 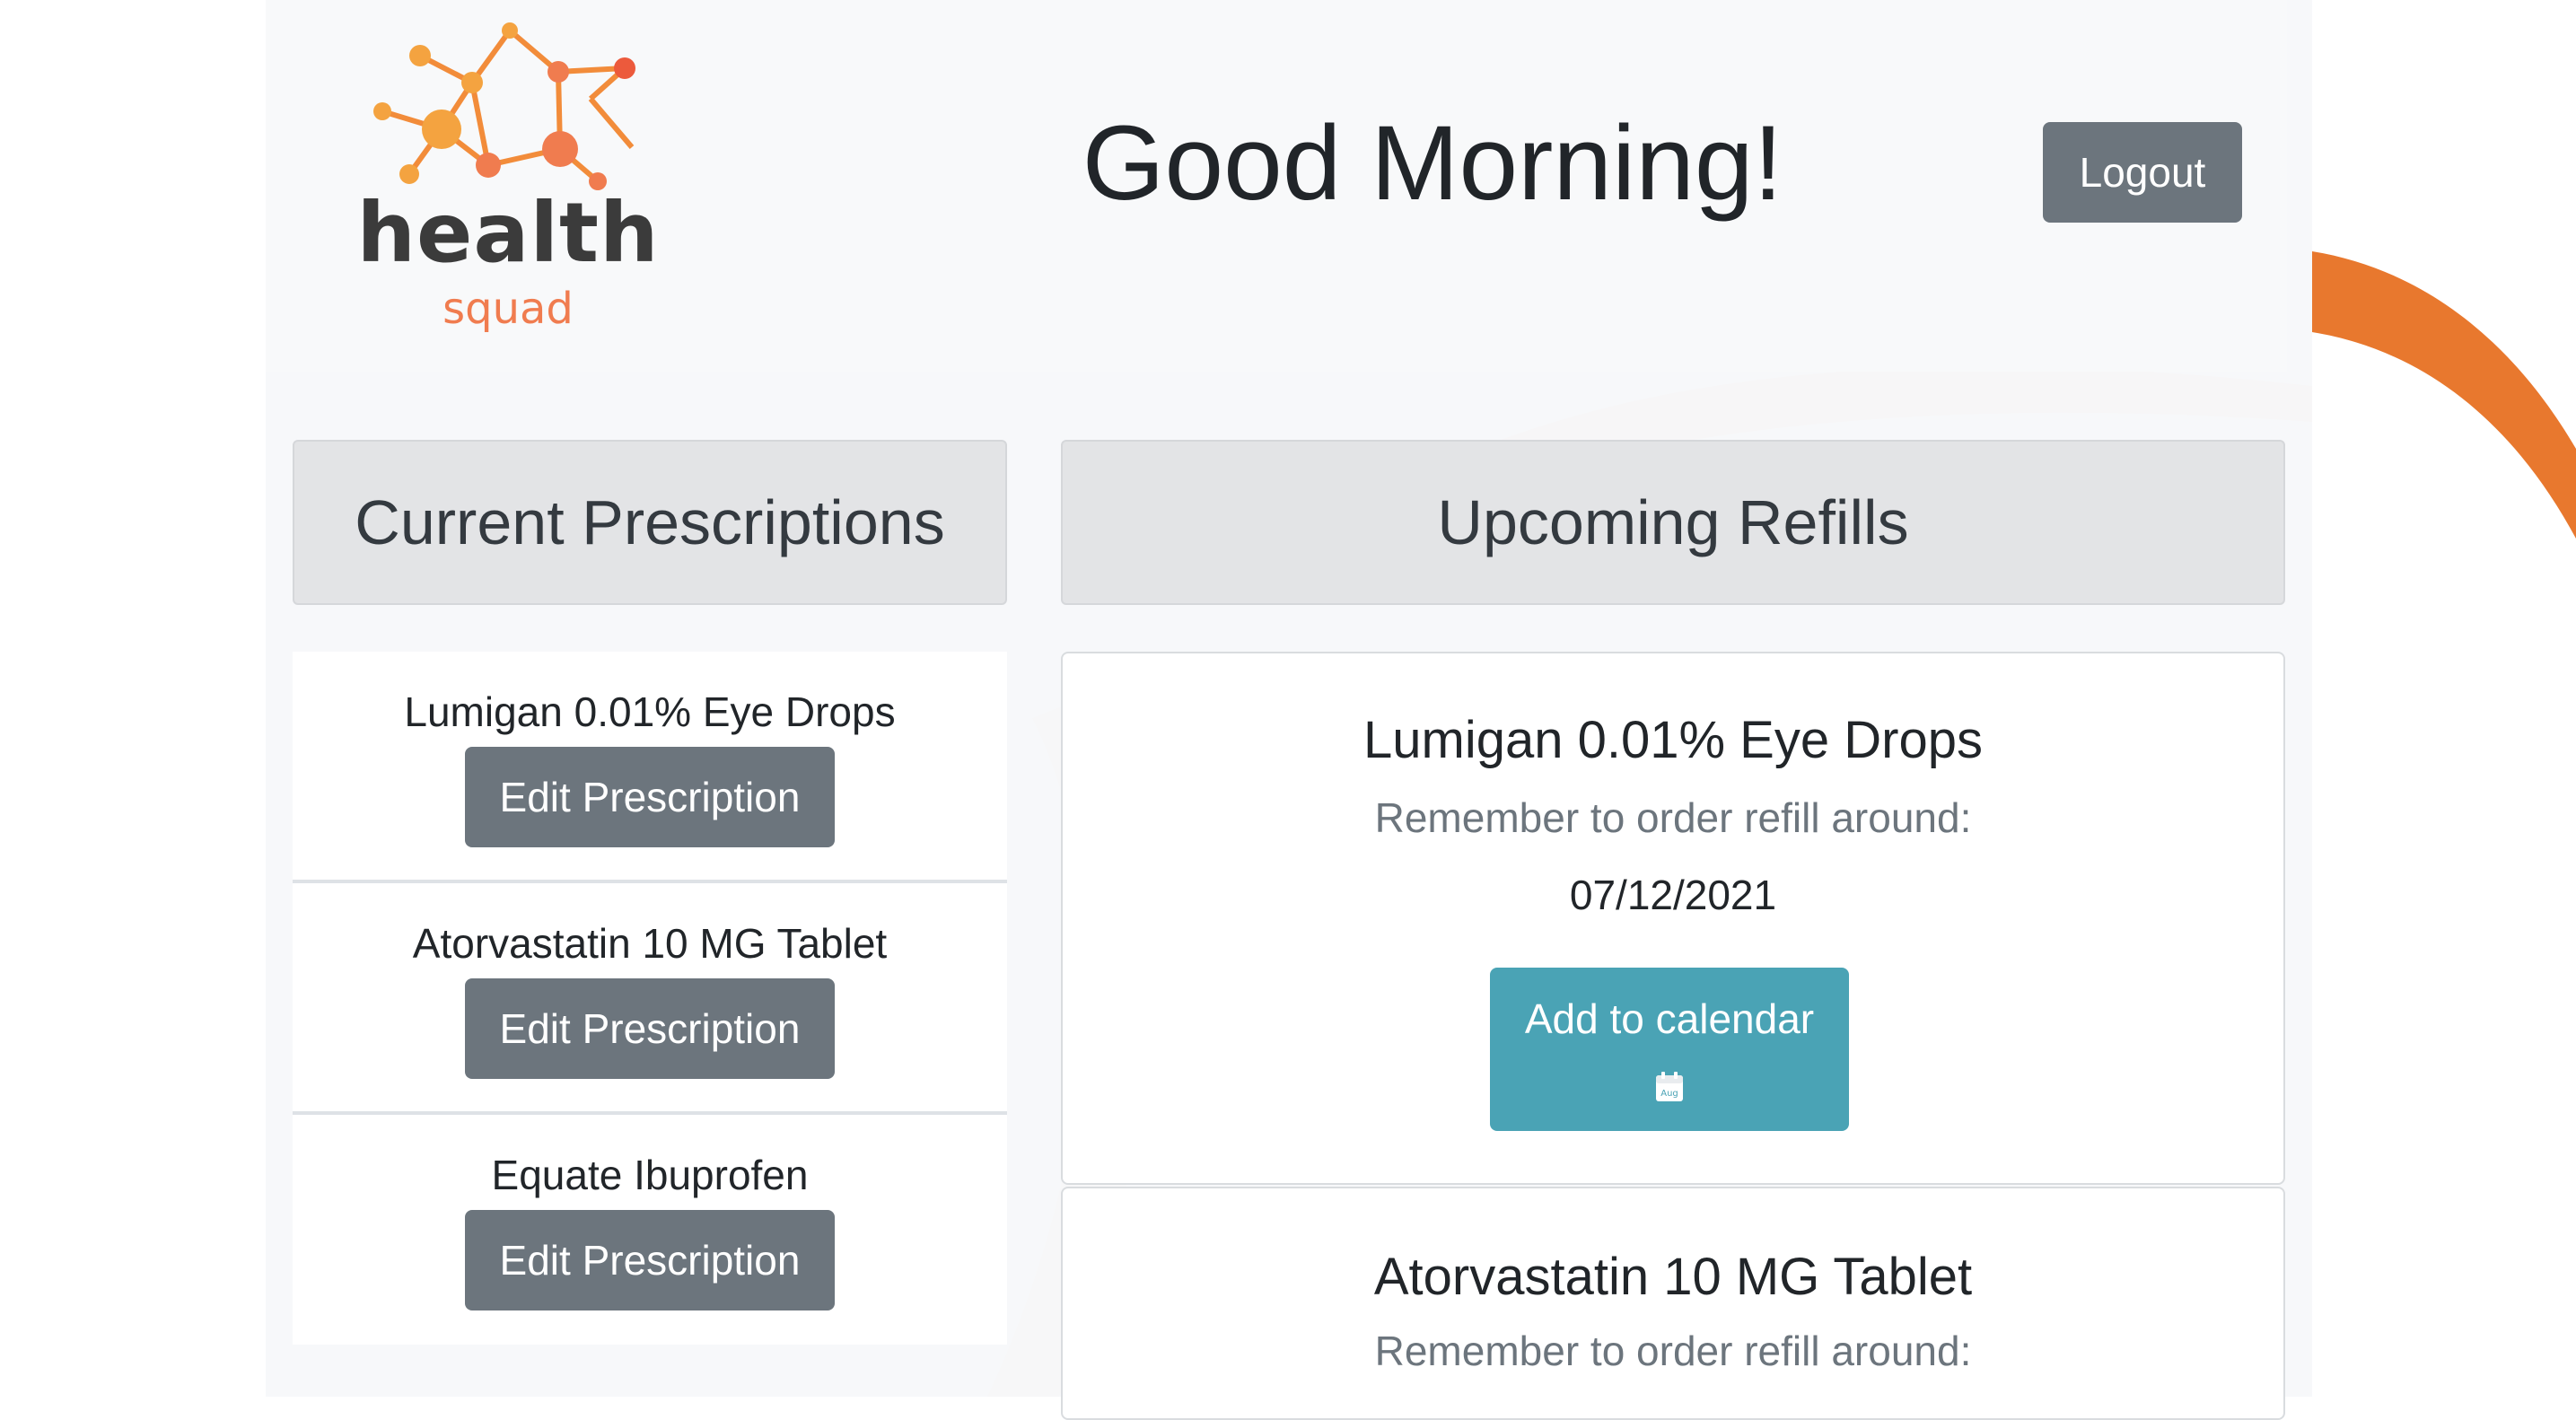 I want to click on upcoming-refills-title: Upcoming Refills, so click(x=1673, y=522).